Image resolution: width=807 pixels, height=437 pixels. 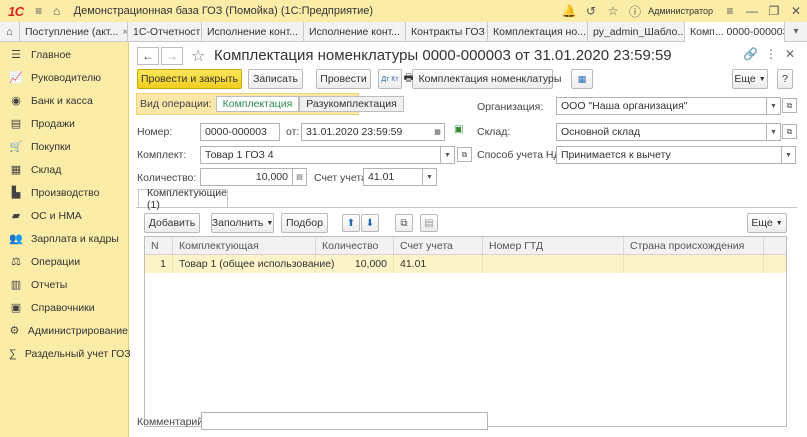 What do you see at coordinates (64, 307) in the screenshot?
I see `sidebar-item-catalogs: ▣ Справочники` at bounding box center [64, 307].